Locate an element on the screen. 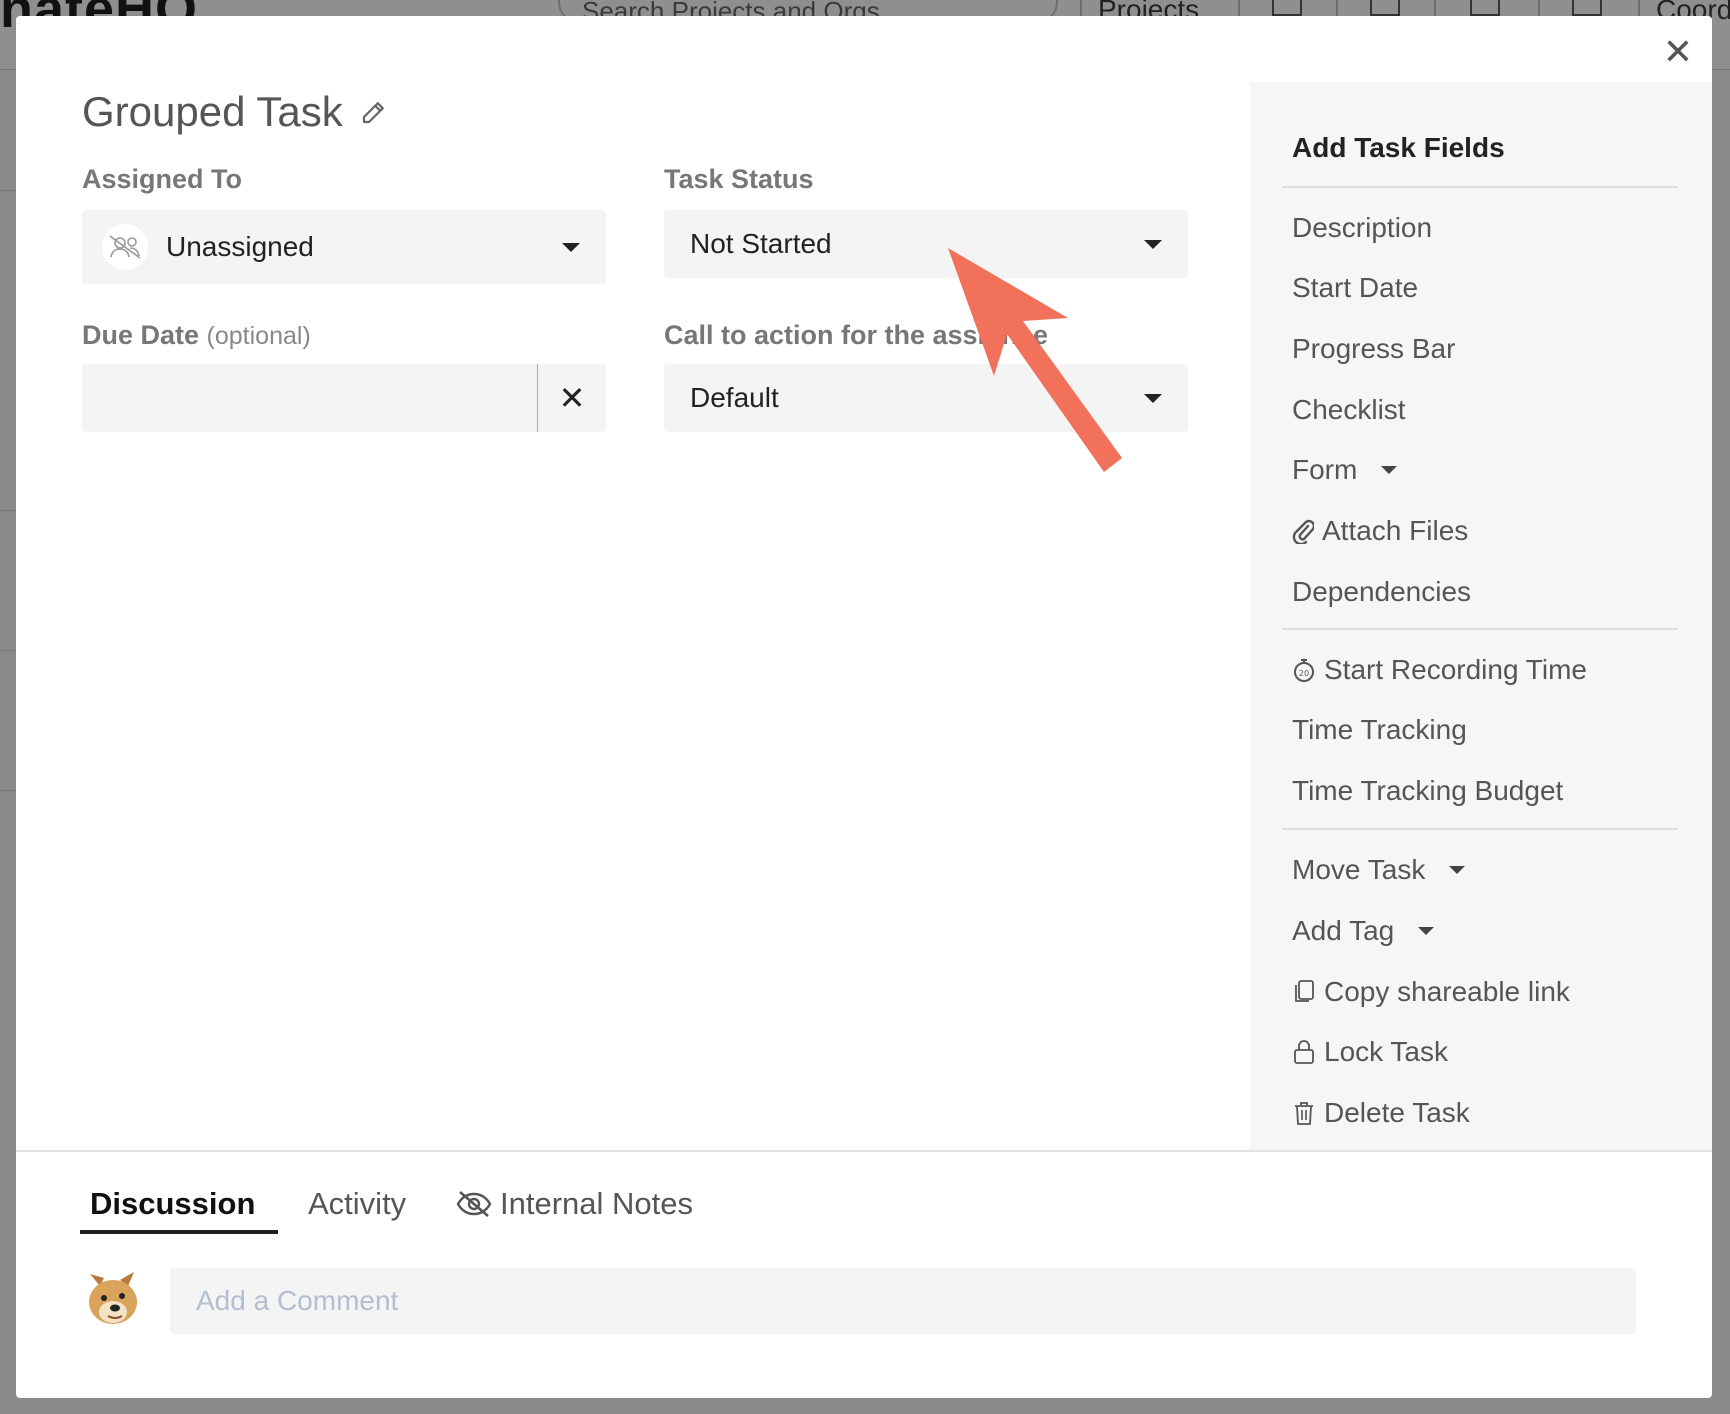  menu-item-label: Start Date is located at coordinates (1355, 287).